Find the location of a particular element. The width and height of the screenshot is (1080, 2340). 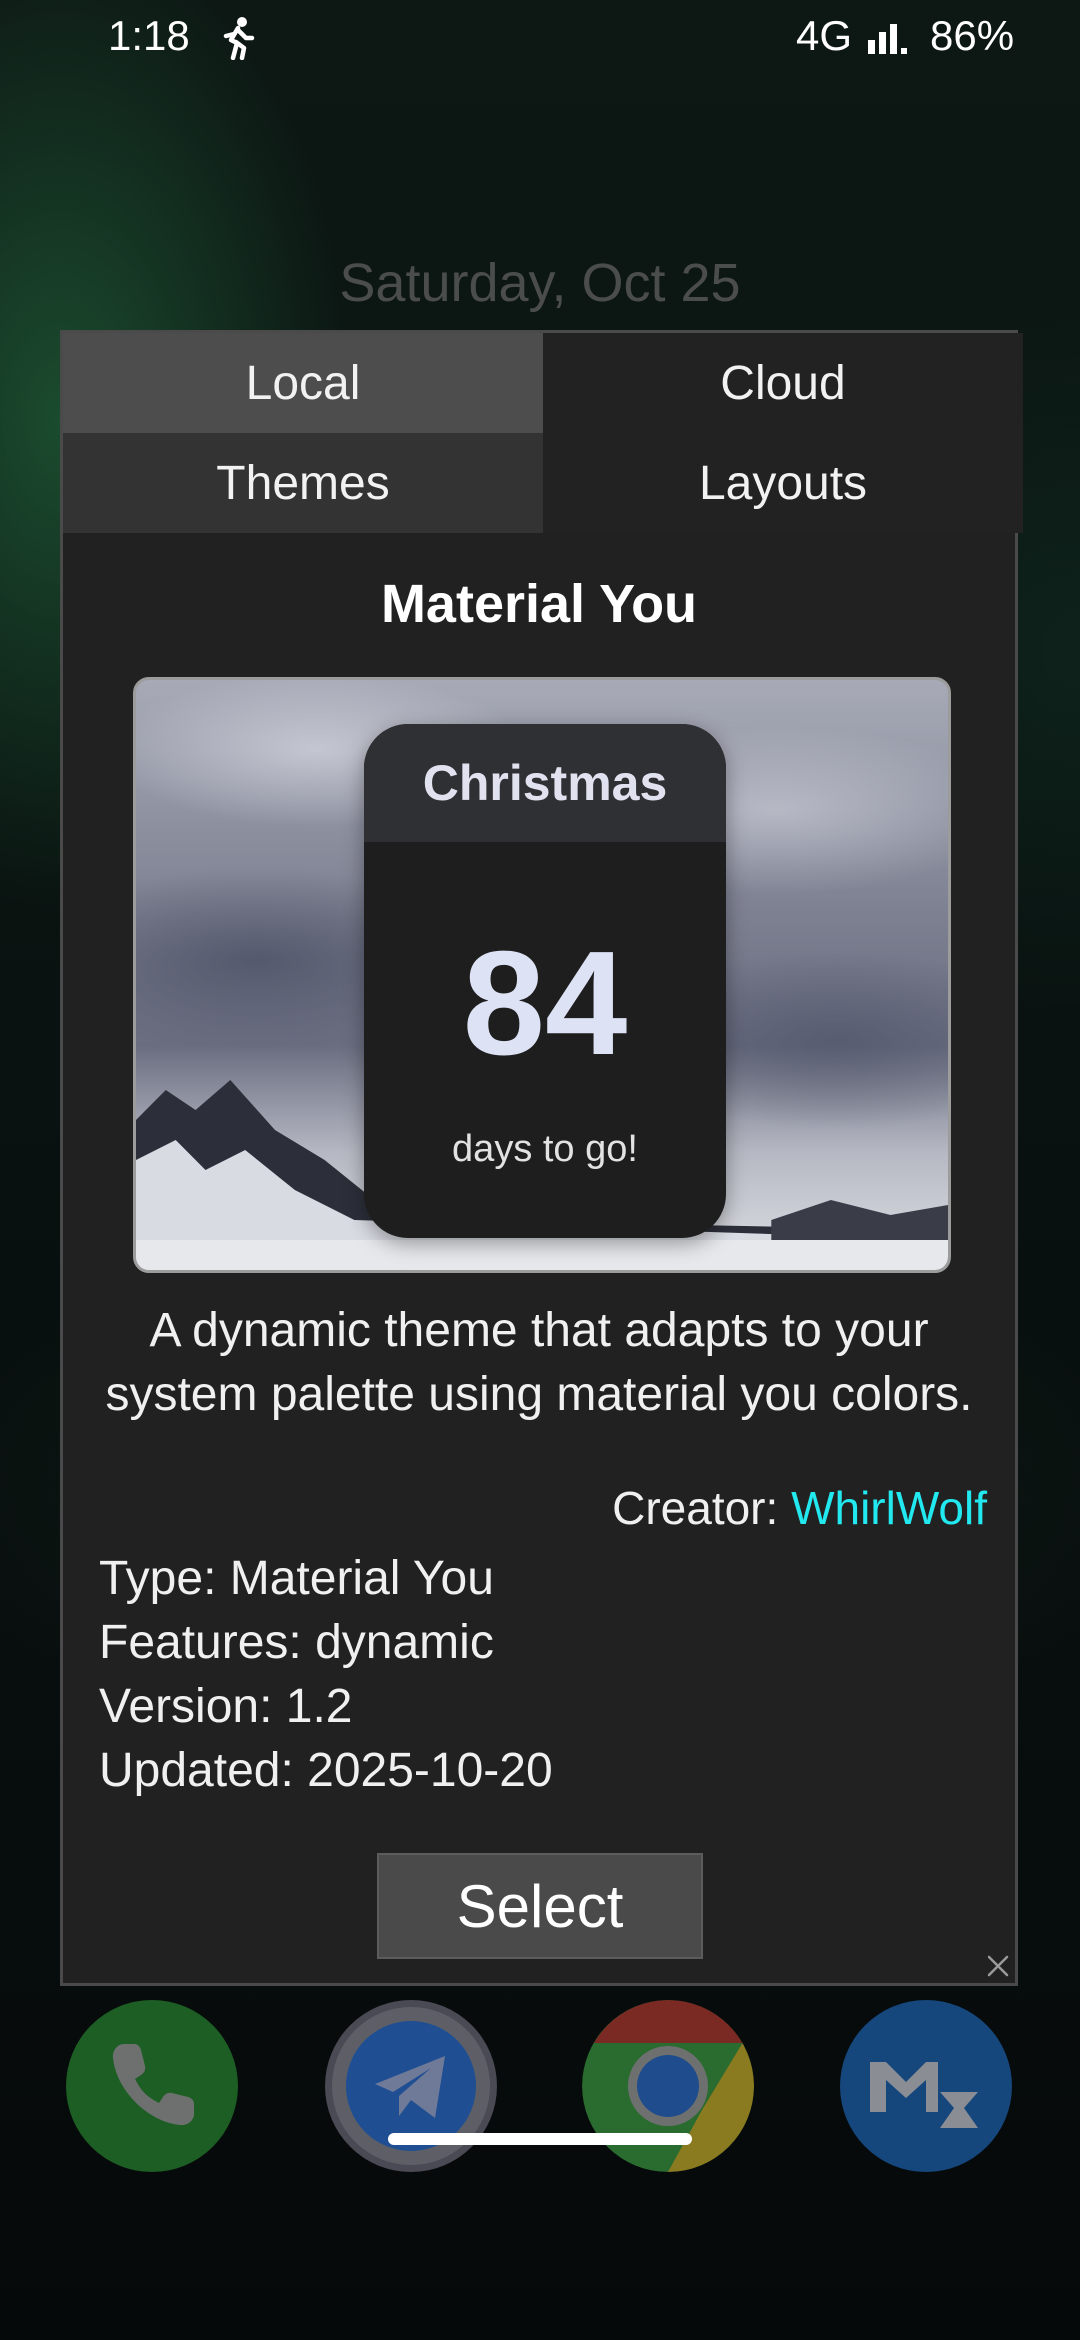

theme-title: Material You is located at coordinates (539, 604).